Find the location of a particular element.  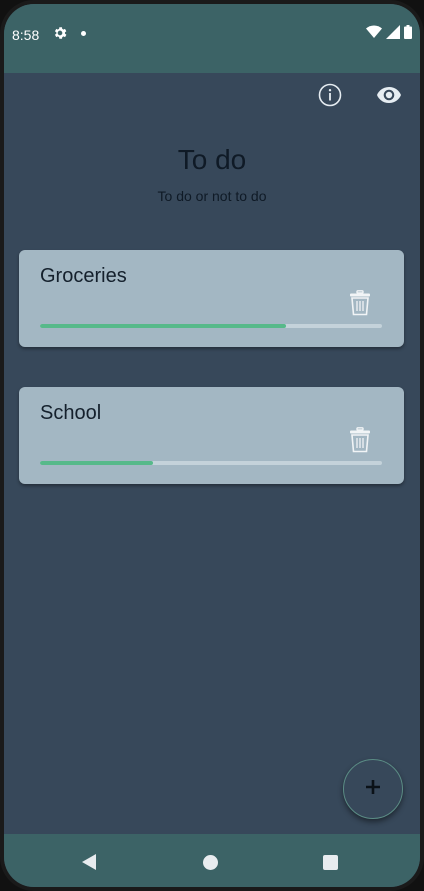

plus-icon is located at coordinates (373, 789).